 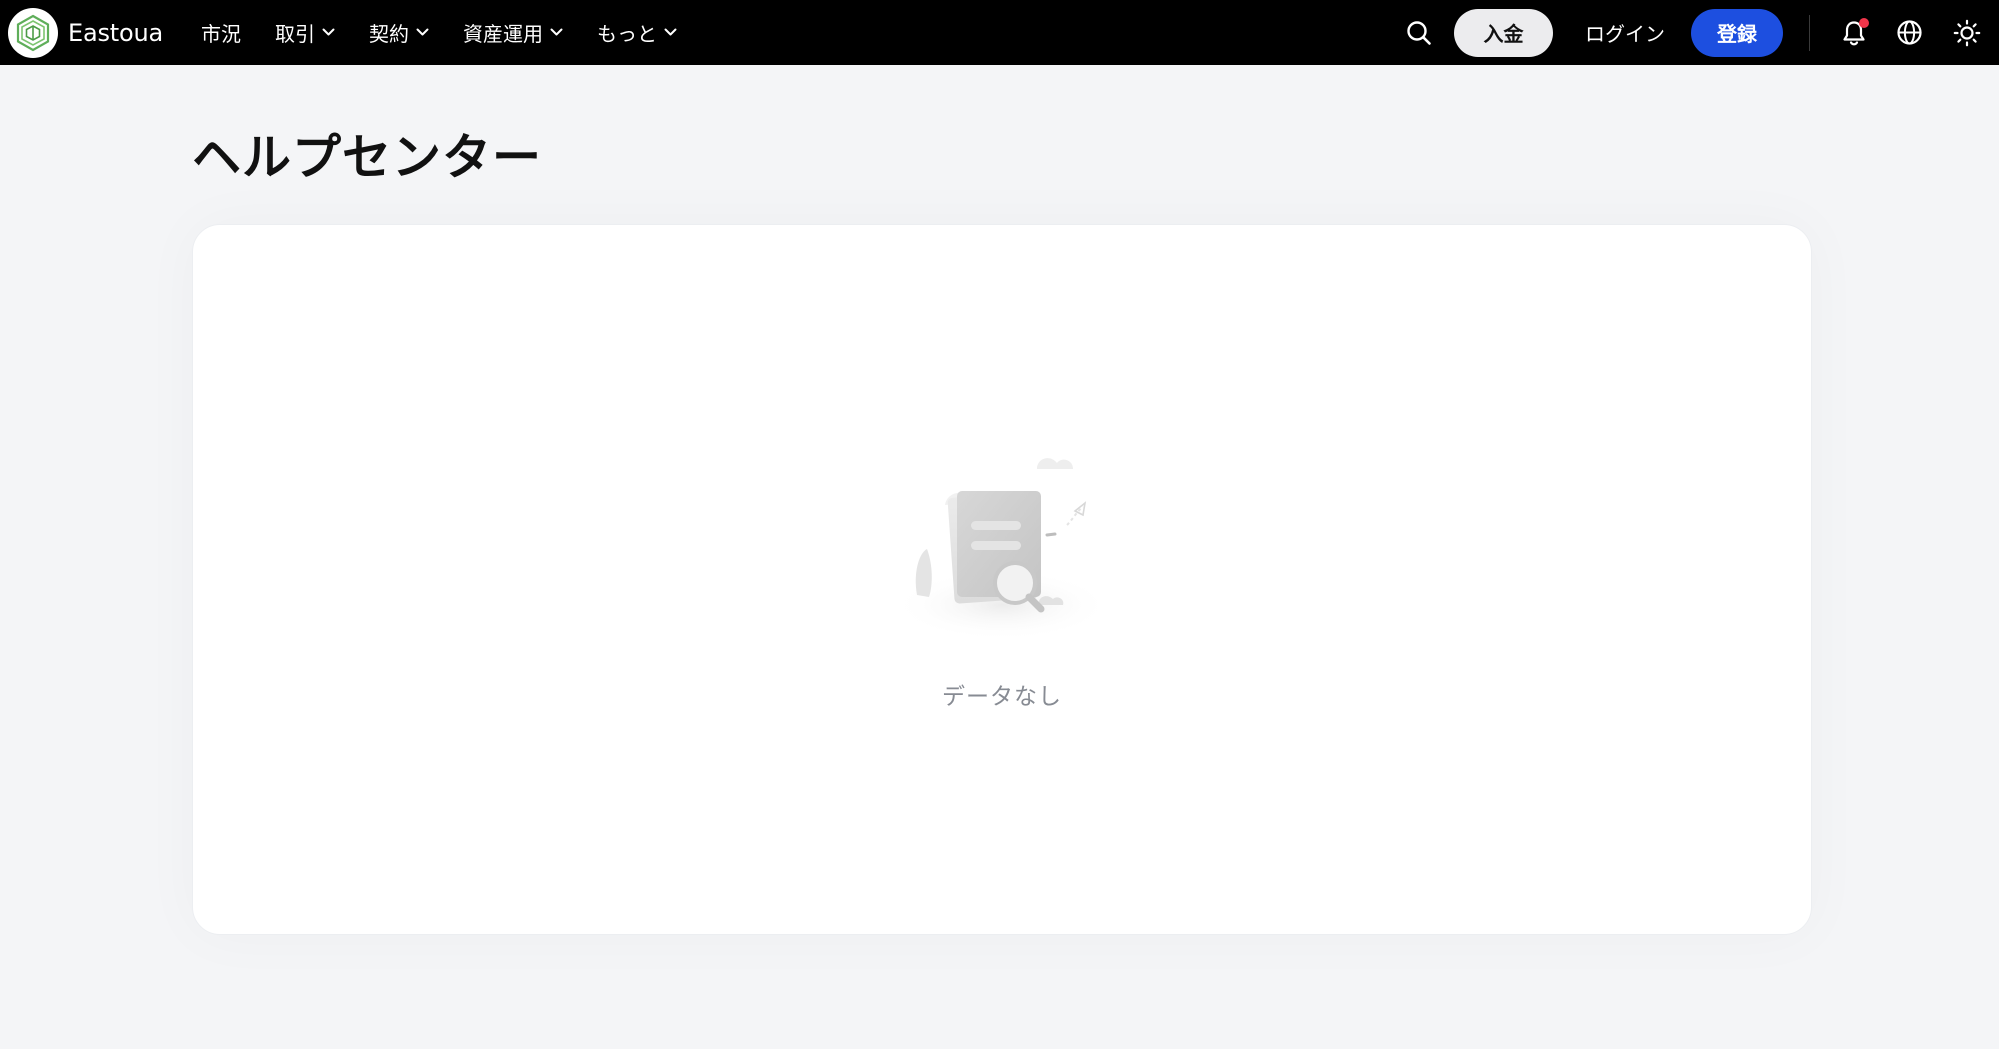 I want to click on sun-icon, so click(x=1967, y=33).